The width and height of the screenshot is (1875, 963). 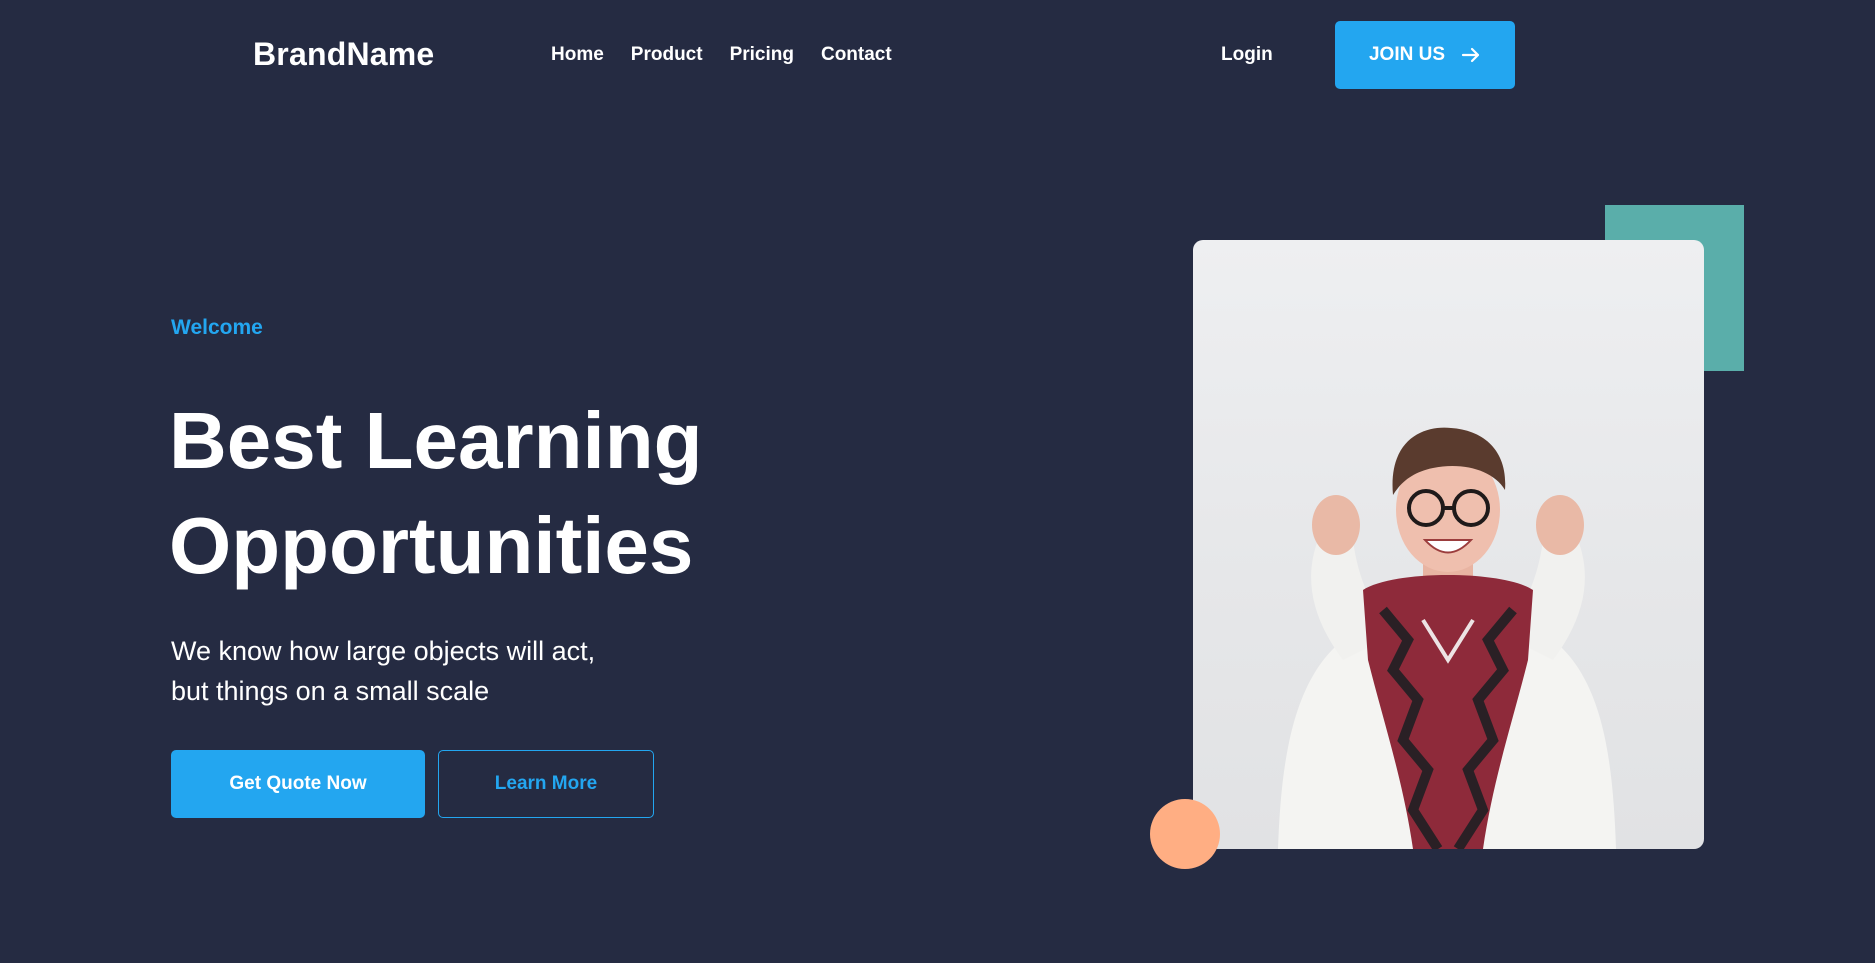 What do you see at coordinates (721, 55) in the screenshot?
I see `main-nav: Home Product Pricing Contact` at bounding box center [721, 55].